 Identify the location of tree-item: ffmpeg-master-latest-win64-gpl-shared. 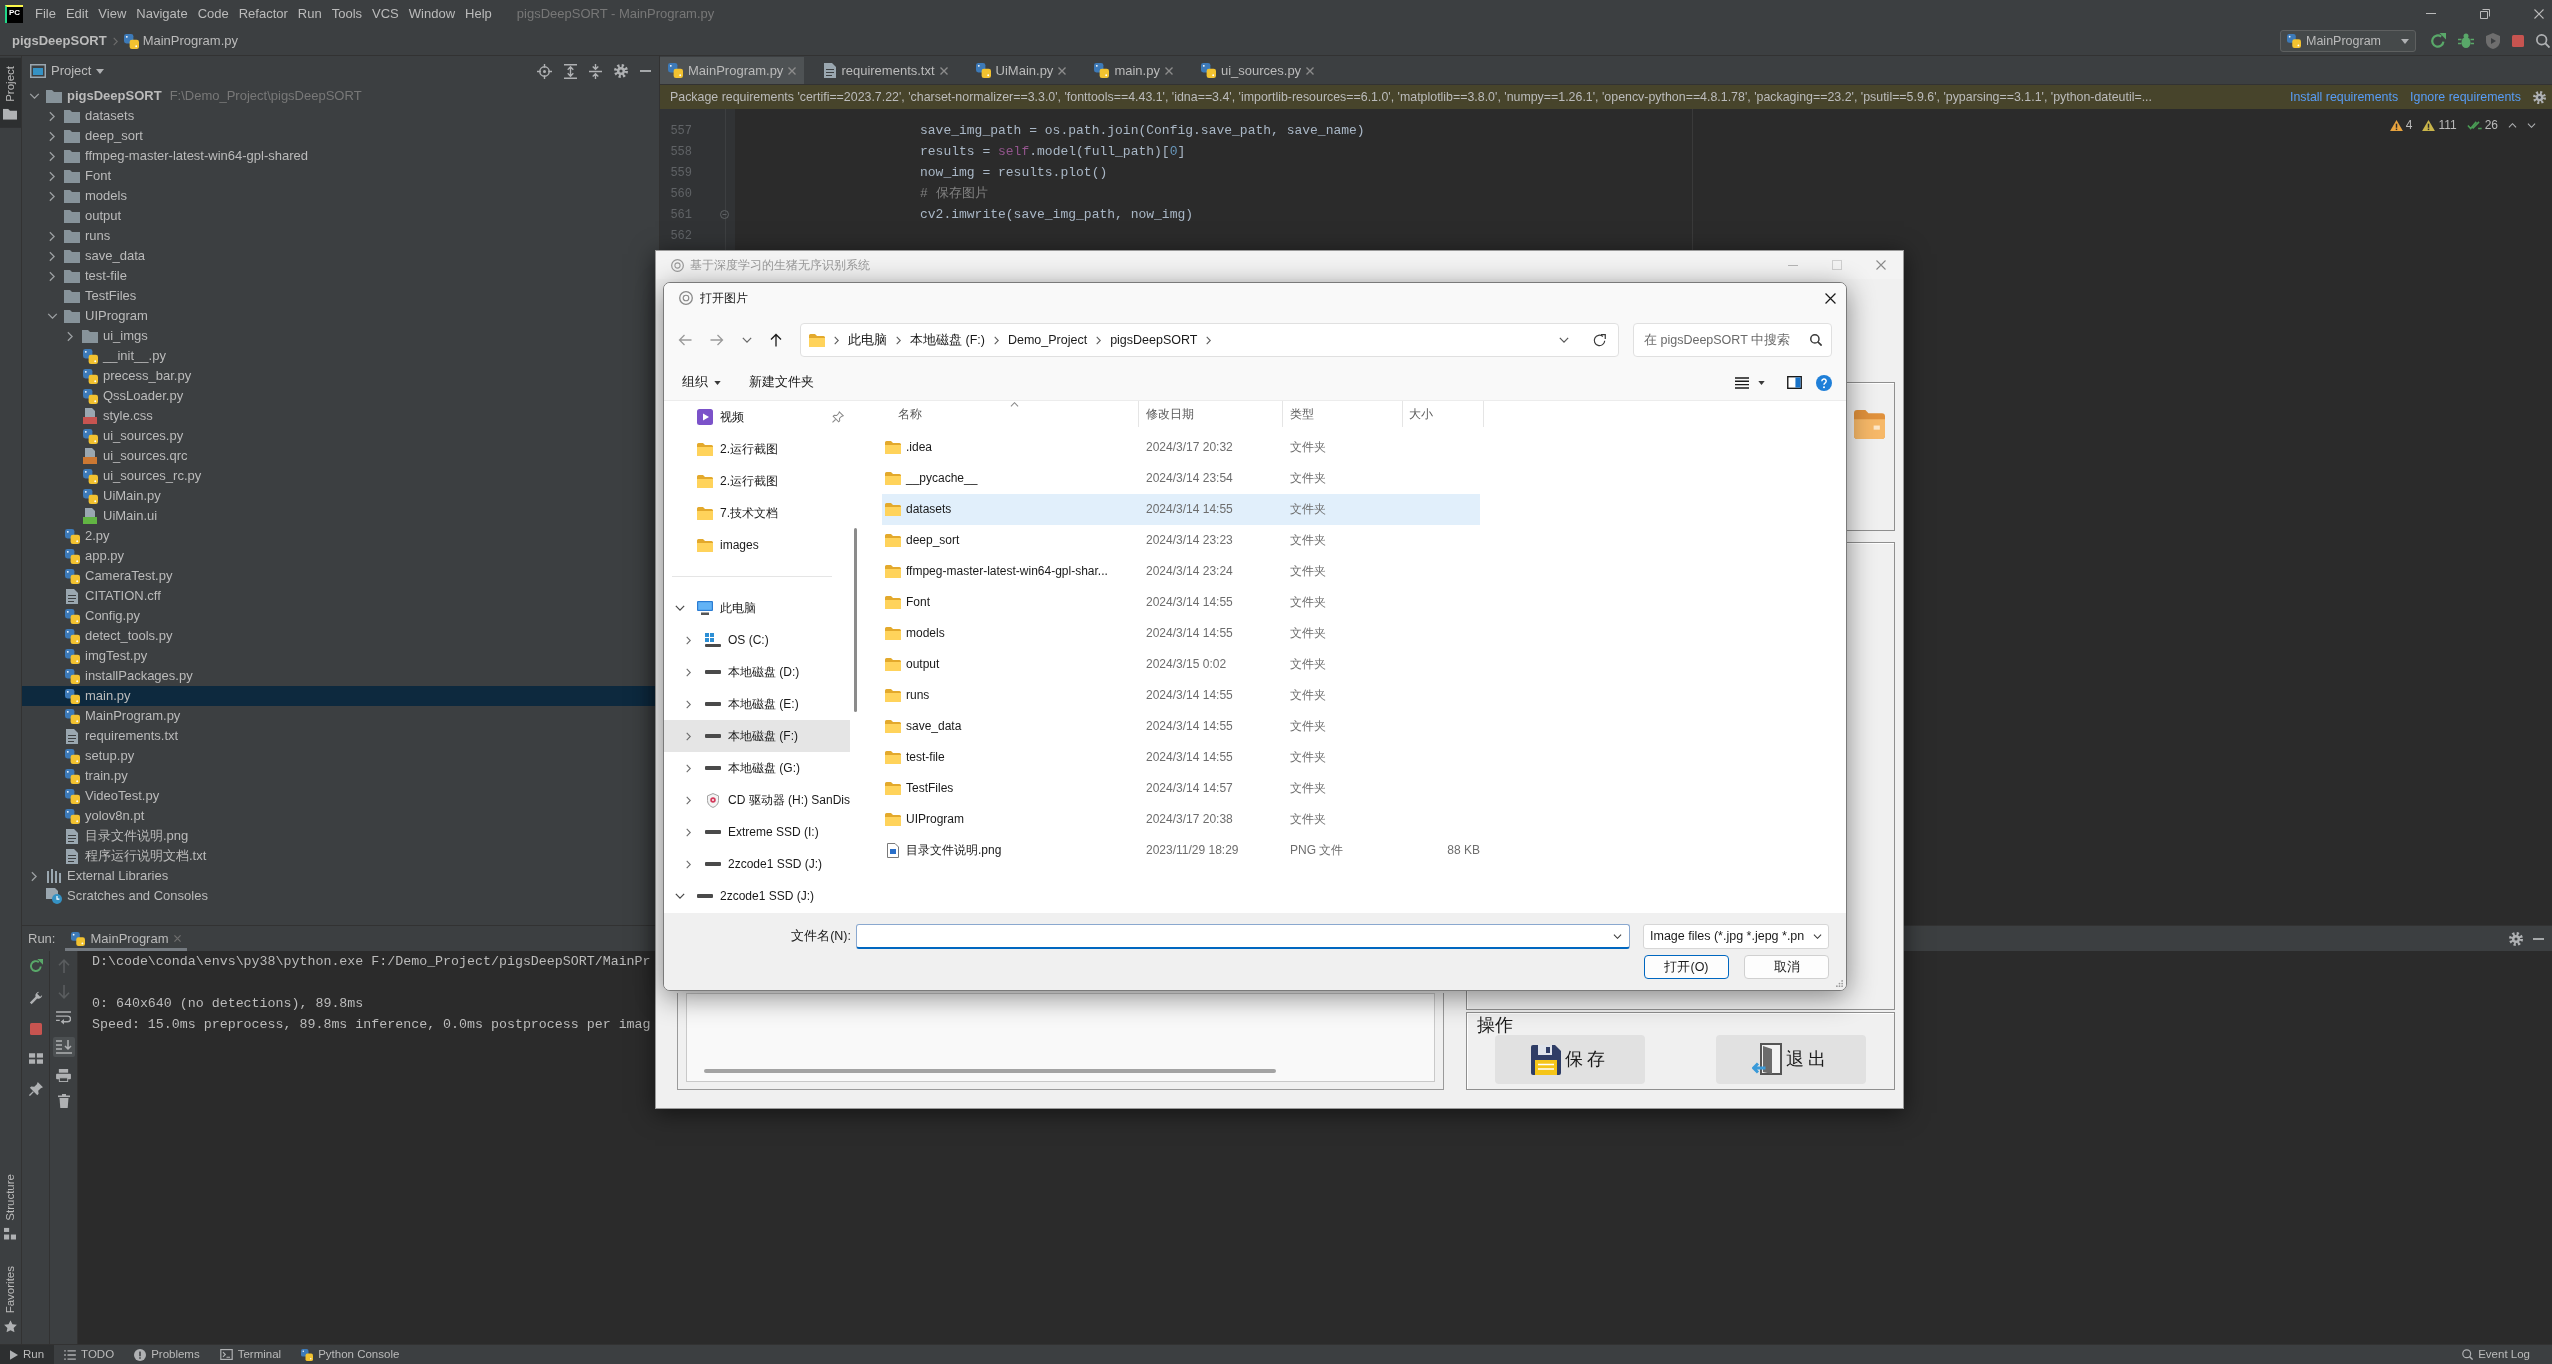
(177, 156).